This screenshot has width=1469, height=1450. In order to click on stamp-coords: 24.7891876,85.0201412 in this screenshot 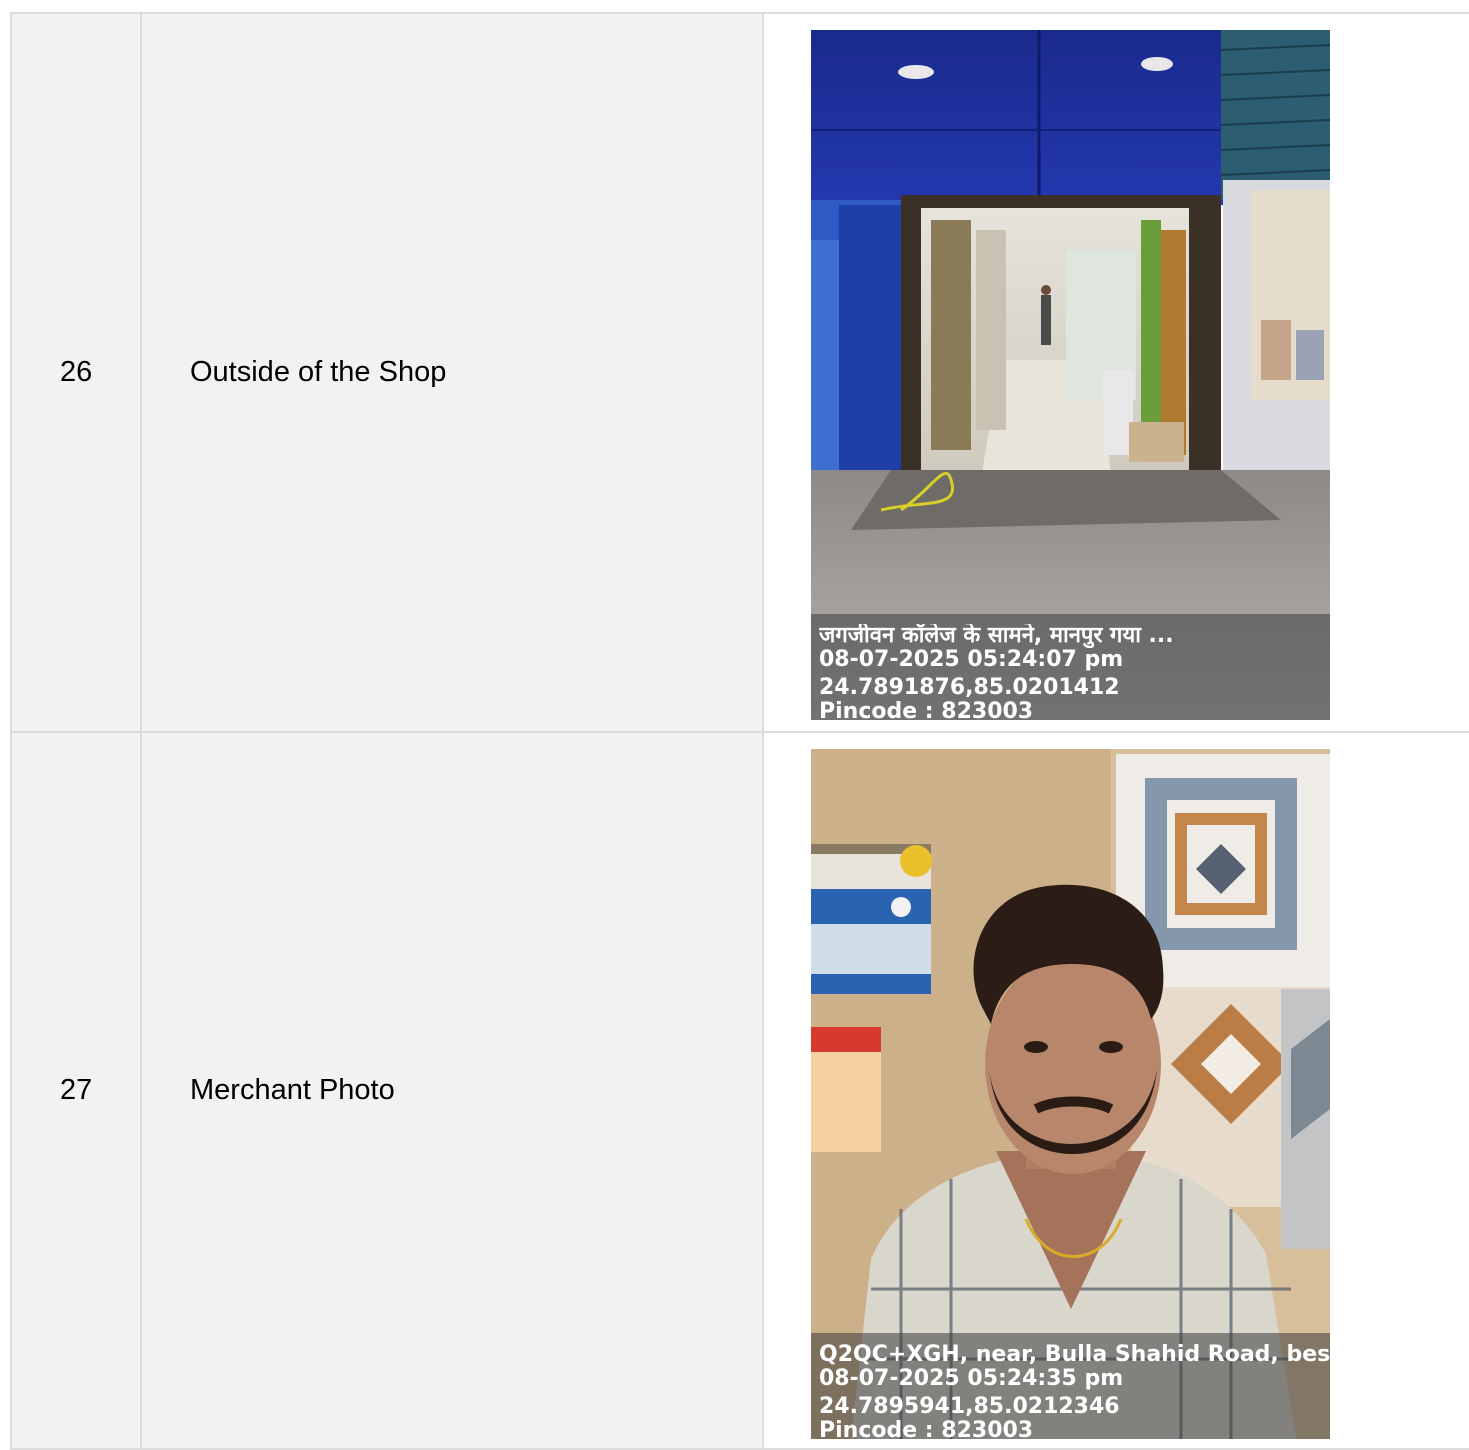, I will do `click(969, 688)`.